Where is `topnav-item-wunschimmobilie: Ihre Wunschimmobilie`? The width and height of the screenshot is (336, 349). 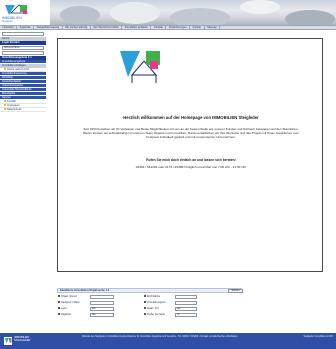 topnav-item-wunschimmobilie: Ihre Wunschimmobilie is located at coordinates (107, 27).